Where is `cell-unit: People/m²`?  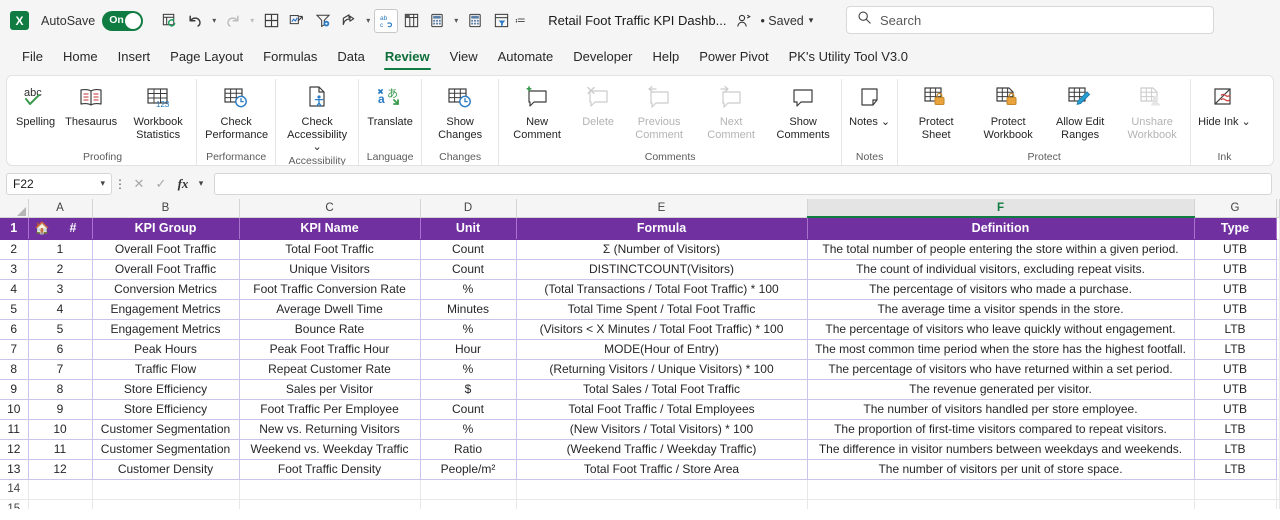 cell-unit: People/m² is located at coordinates (468, 469).